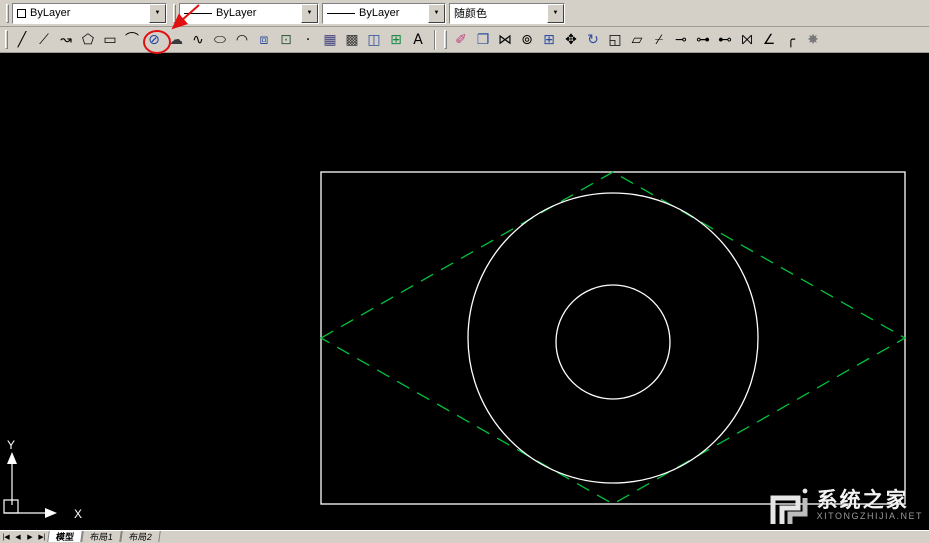 The width and height of the screenshot is (929, 543). Describe the element at coordinates (527, 40) in the screenshot. I see `offset-tool-button: ⊚` at that location.